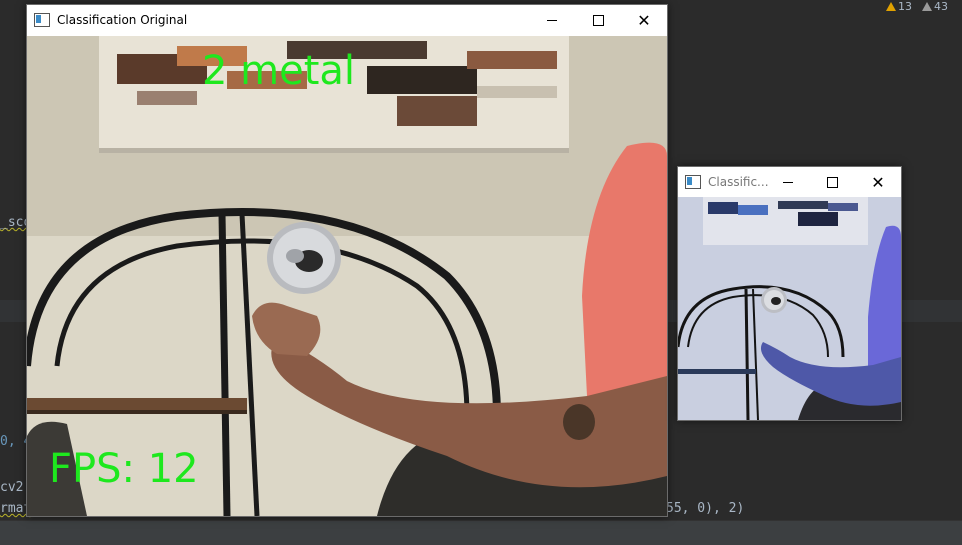  I want to click on weak-warnings-indicator: 43, so click(935, 6).